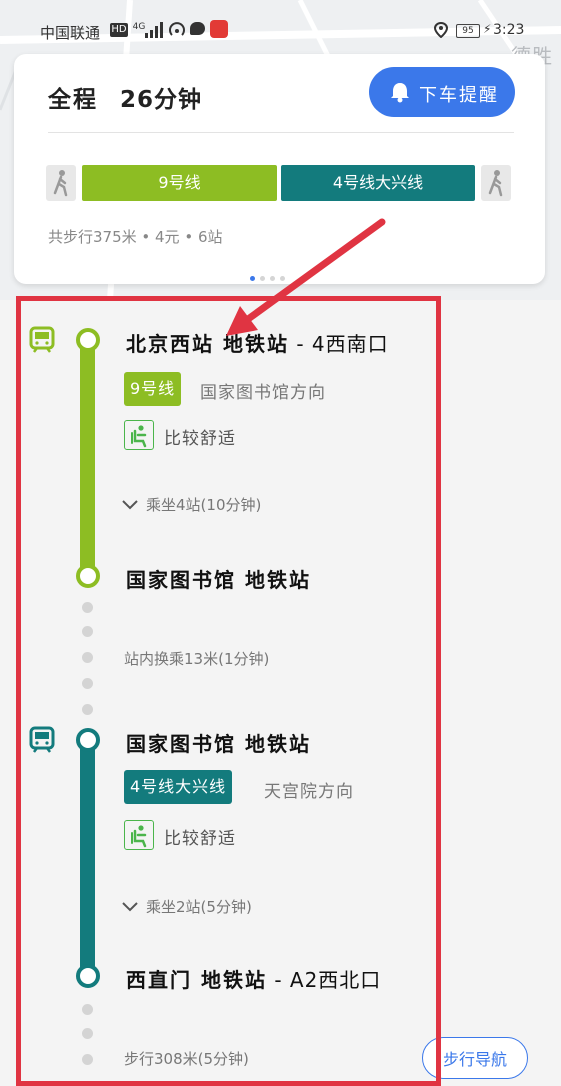  Describe the element at coordinates (197, 28) in the screenshot. I see `message-icon` at that location.